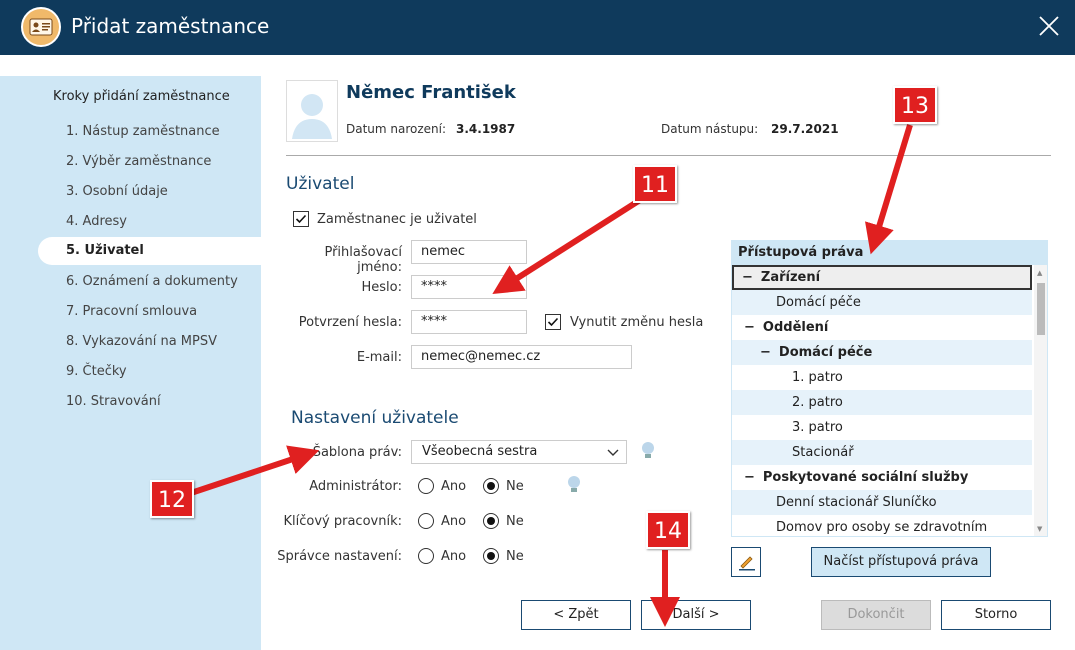  What do you see at coordinates (149, 372) in the screenshot?
I see `step-ctecky: 9. Čtečky` at bounding box center [149, 372].